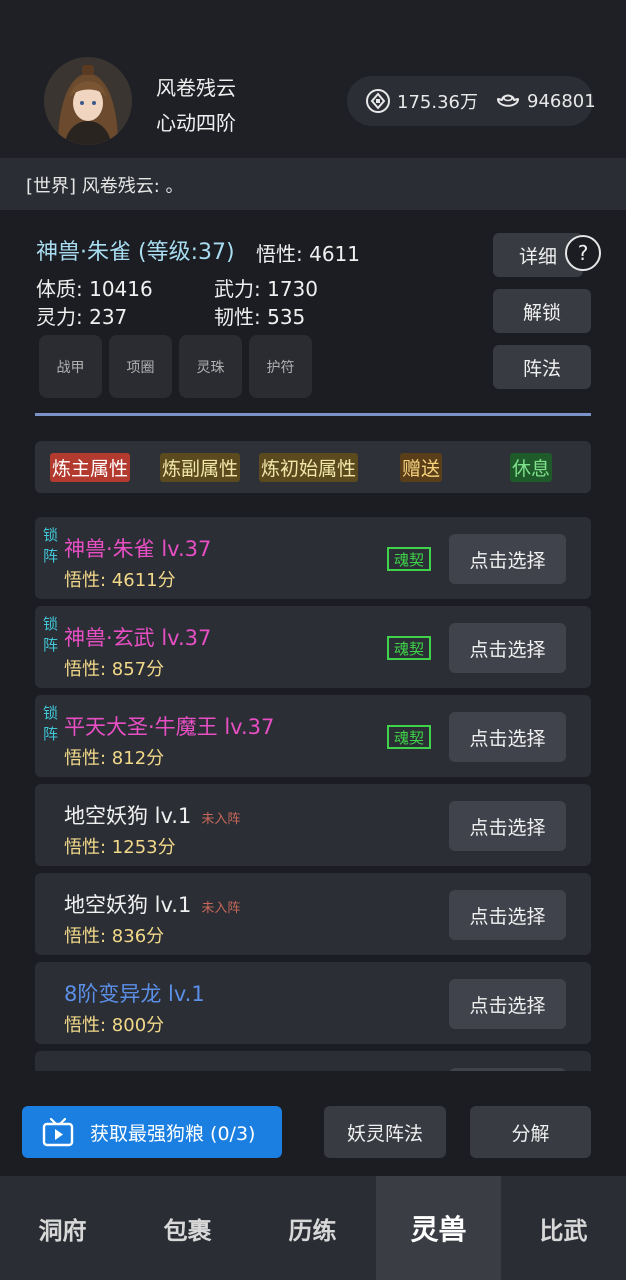 Image resolution: width=626 pixels, height=1280 pixels. I want to click on spirit-formation-button: 妖灵阵法, so click(385, 1132).